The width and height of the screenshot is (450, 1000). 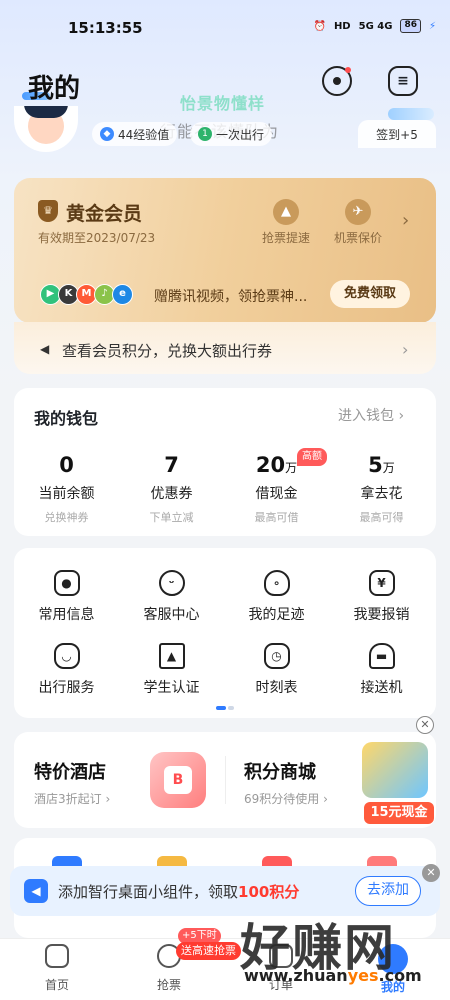 I want to click on exp-badge: ◆ 44经验值, so click(x=135, y=134).